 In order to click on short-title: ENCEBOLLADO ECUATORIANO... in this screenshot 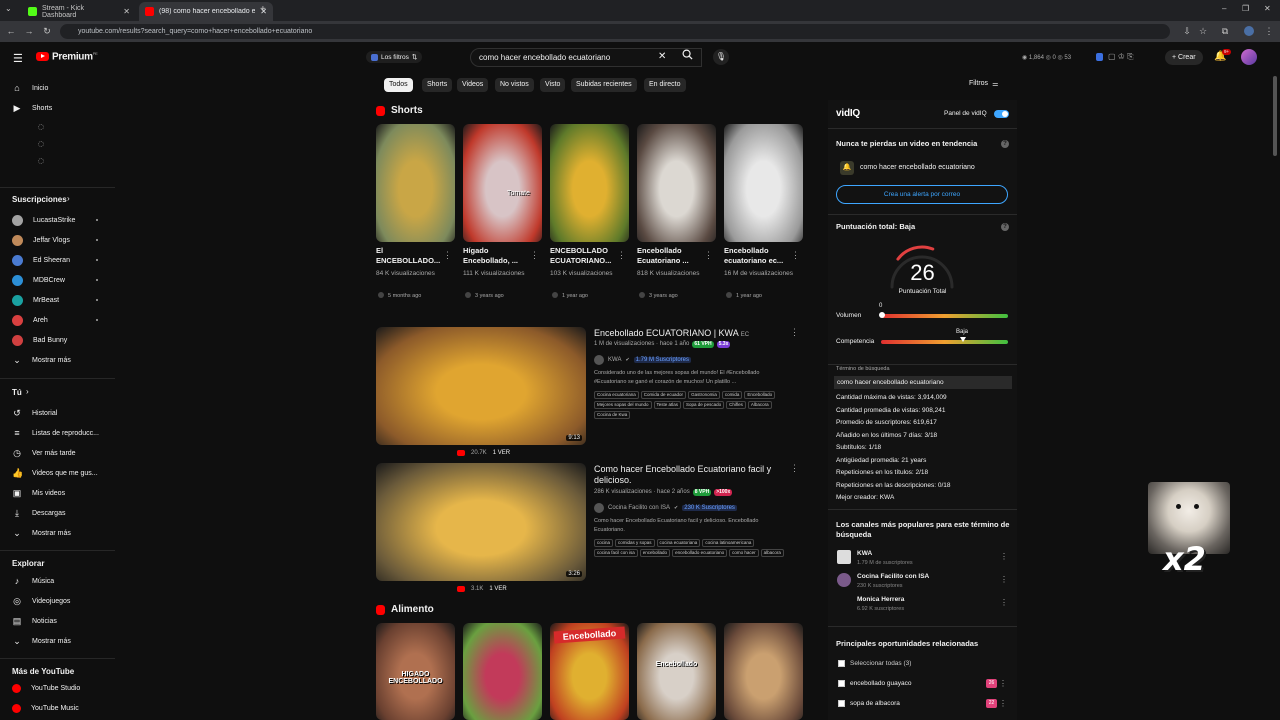, I will do `click(585, 256)`.